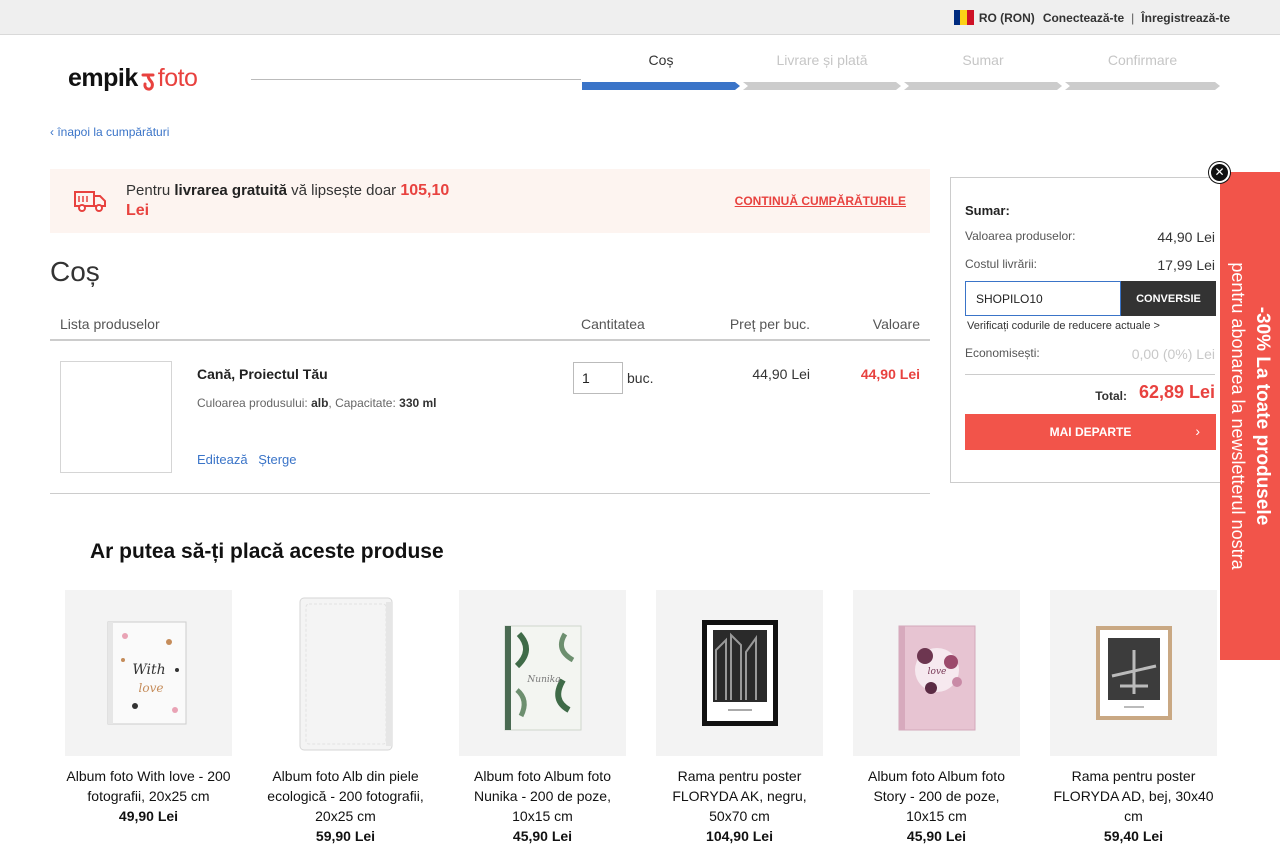 The image size is (1280, 846). I want to click on capacity-value: 330 ml, so click(418, 403).